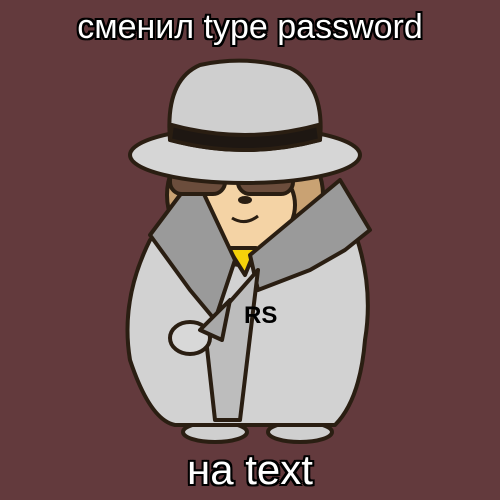  Describe the element at coordinates (250, 469) in the screenshot. I see `bottom-caption: на text` at that location.